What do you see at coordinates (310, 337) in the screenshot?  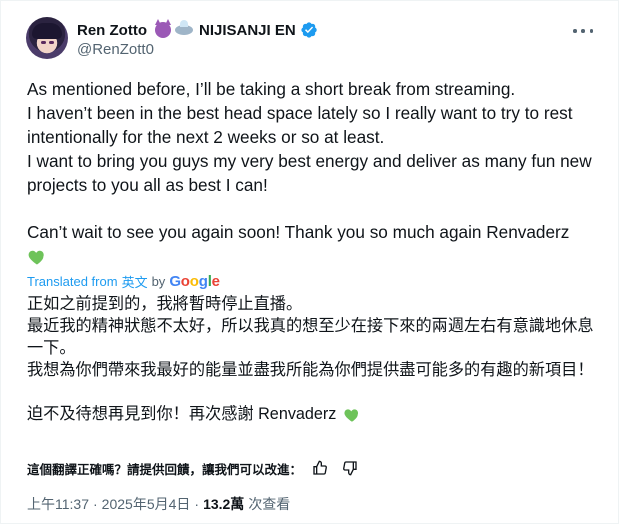 I see `translated-line: 最近我的精神狀態不太好，所以我真的想至少在接下來的兩週左右有意識地休息一下。` at bounding box center [310, 337].